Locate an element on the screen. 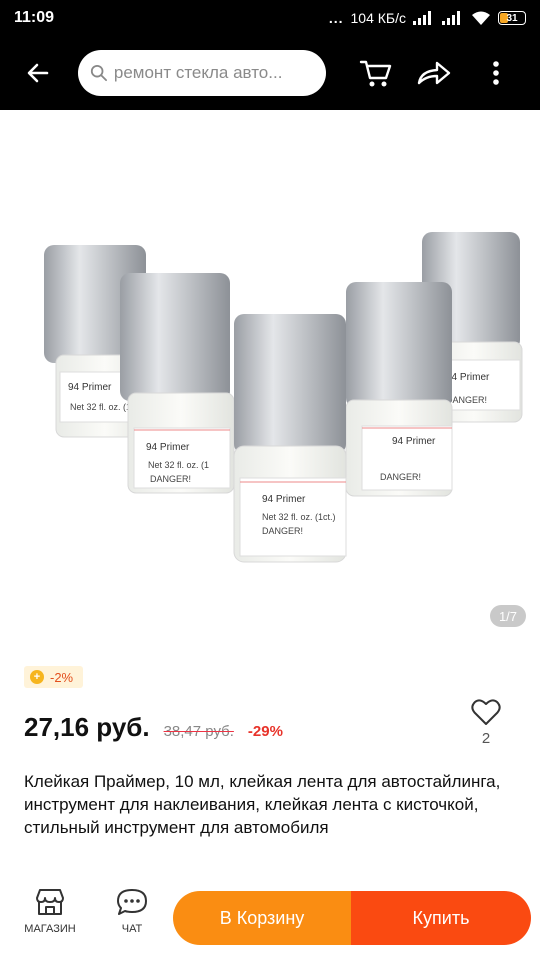  cart-button is located at coordinates (376, 73).